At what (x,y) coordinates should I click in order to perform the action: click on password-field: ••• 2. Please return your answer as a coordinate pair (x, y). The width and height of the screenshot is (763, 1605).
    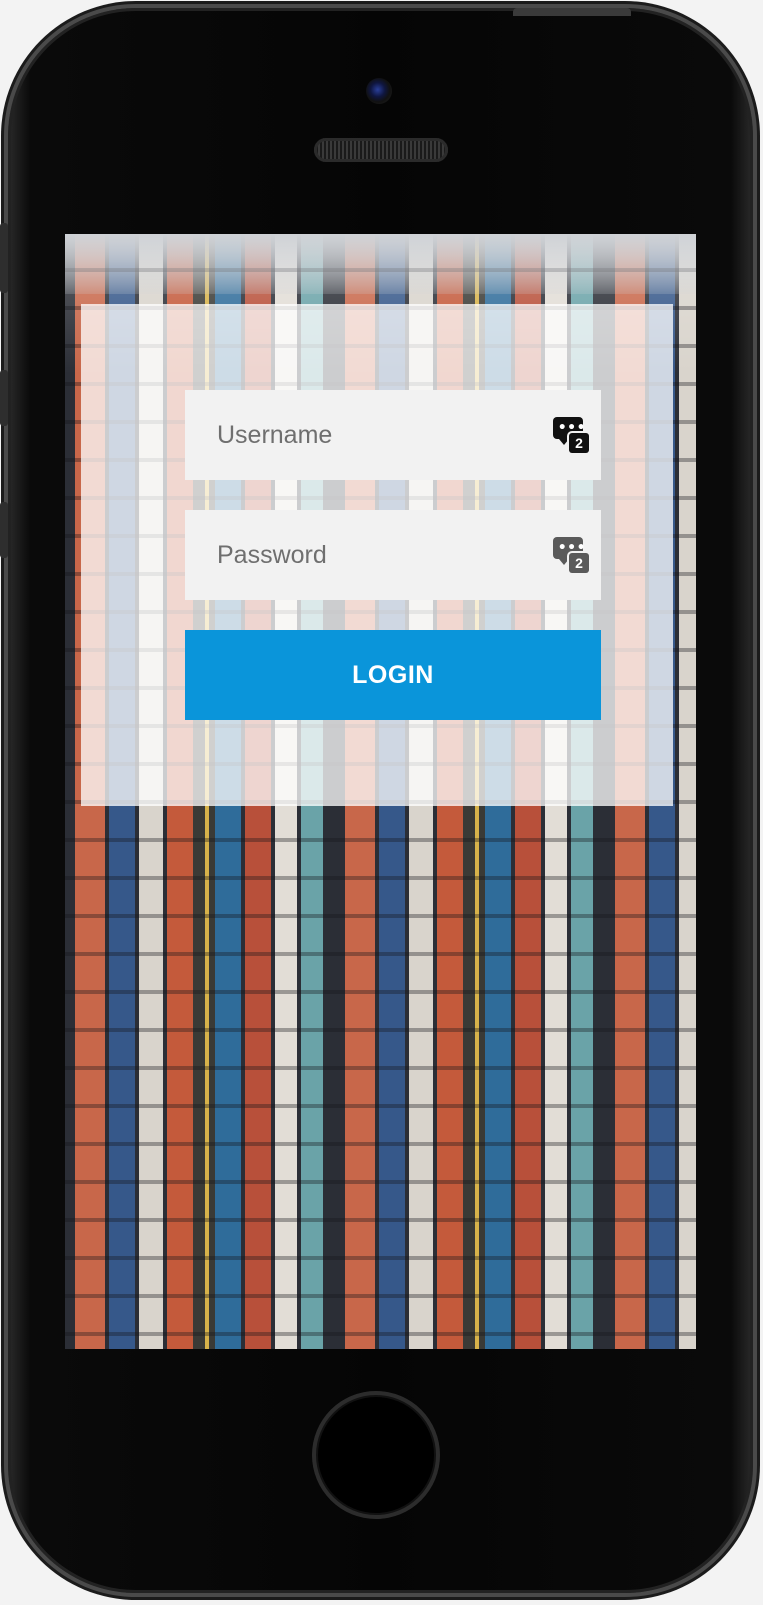
    Looking at the image, I should click on (393, 555).